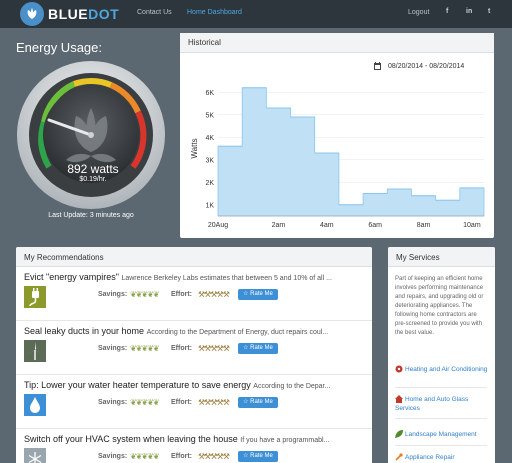 The width and height of the screenshot is (512, 463). What do you see at coordinates (209, 205) in the screenshot?
I see `y-tick-label: 1K` at bounding box center [209, 205].